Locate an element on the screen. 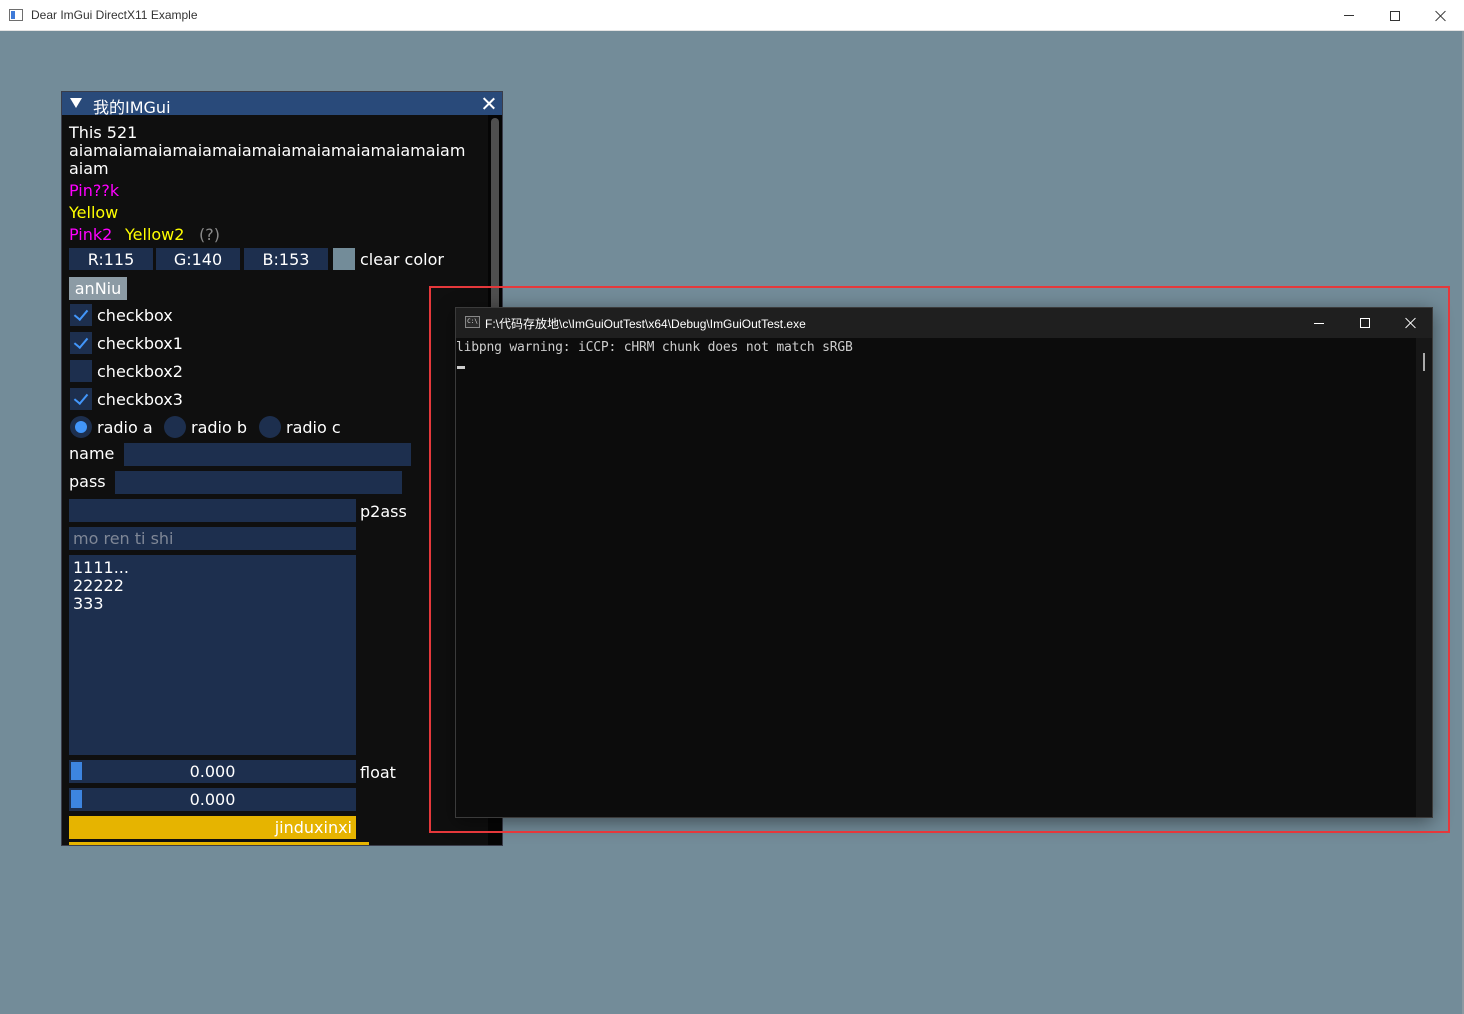 The height and width of the screenshot is (1014, 1464). color-r-field: R:115 is located at coordinates (111, 259).